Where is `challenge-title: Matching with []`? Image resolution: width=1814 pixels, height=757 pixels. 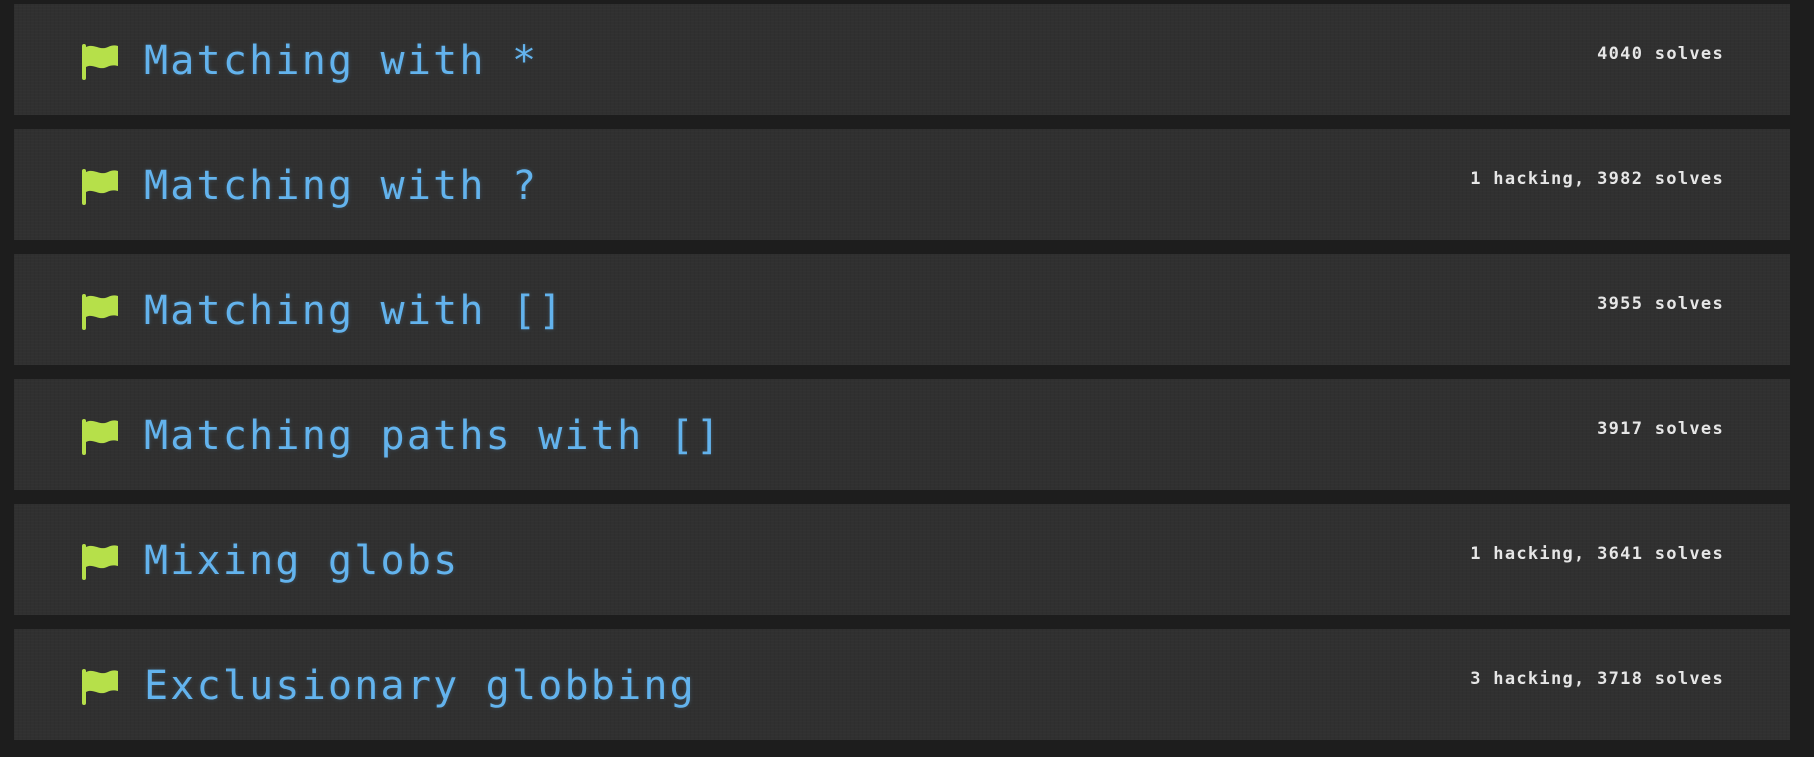 challenge-title: Matching with [] is located at coordinates (354, 311).